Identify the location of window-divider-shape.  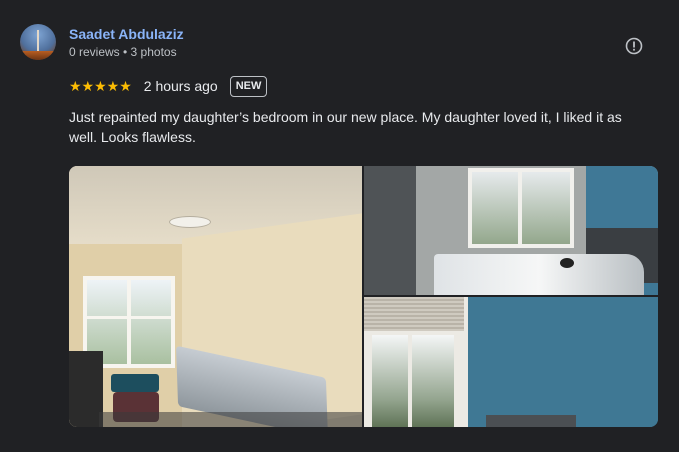
(129, 322).